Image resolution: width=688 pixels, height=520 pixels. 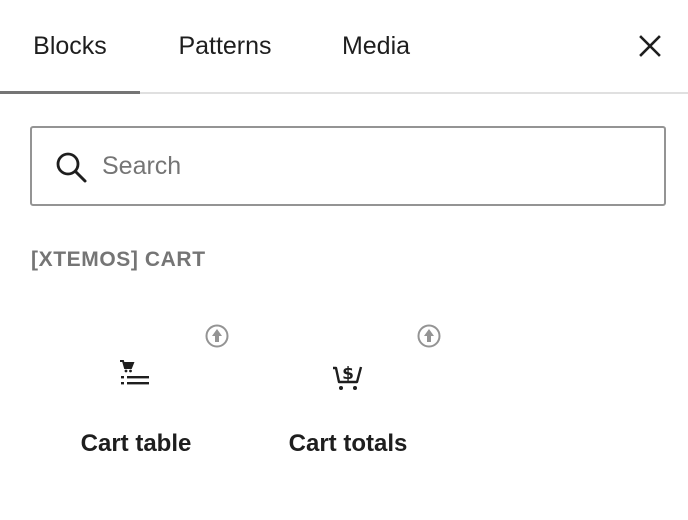 What do you see at coordinates (71, 167) in the screenshot?
I see `search-icon` at bounding box center [71, 167].